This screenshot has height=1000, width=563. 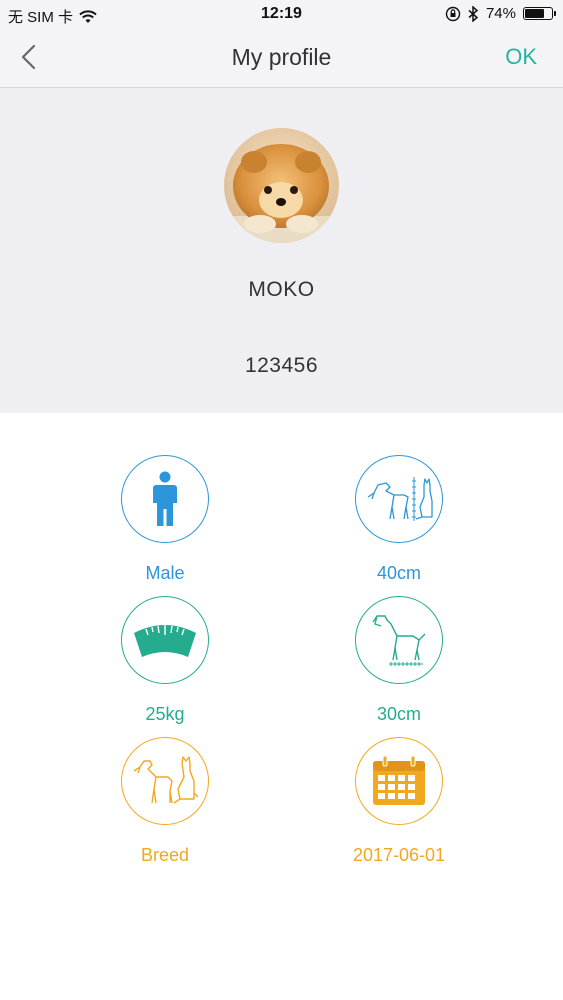 What do you see at coordinates (399, 855) in the screenshot?
I see `birthday-label: 2017-06-01` at bounding box center [399, 855].